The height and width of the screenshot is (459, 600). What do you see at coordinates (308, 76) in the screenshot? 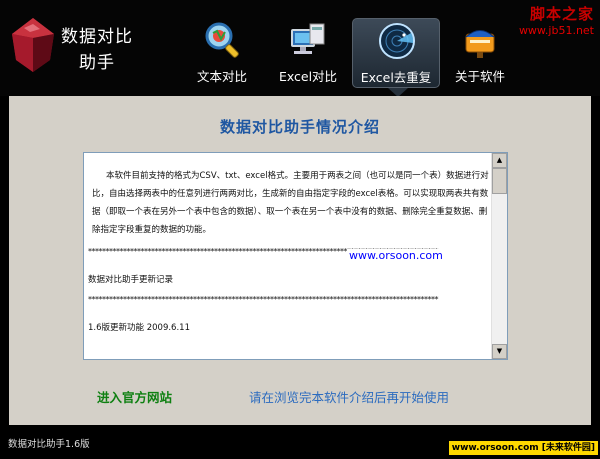
I see `nav-label: Excel对比` at bounding box center [308, 76].